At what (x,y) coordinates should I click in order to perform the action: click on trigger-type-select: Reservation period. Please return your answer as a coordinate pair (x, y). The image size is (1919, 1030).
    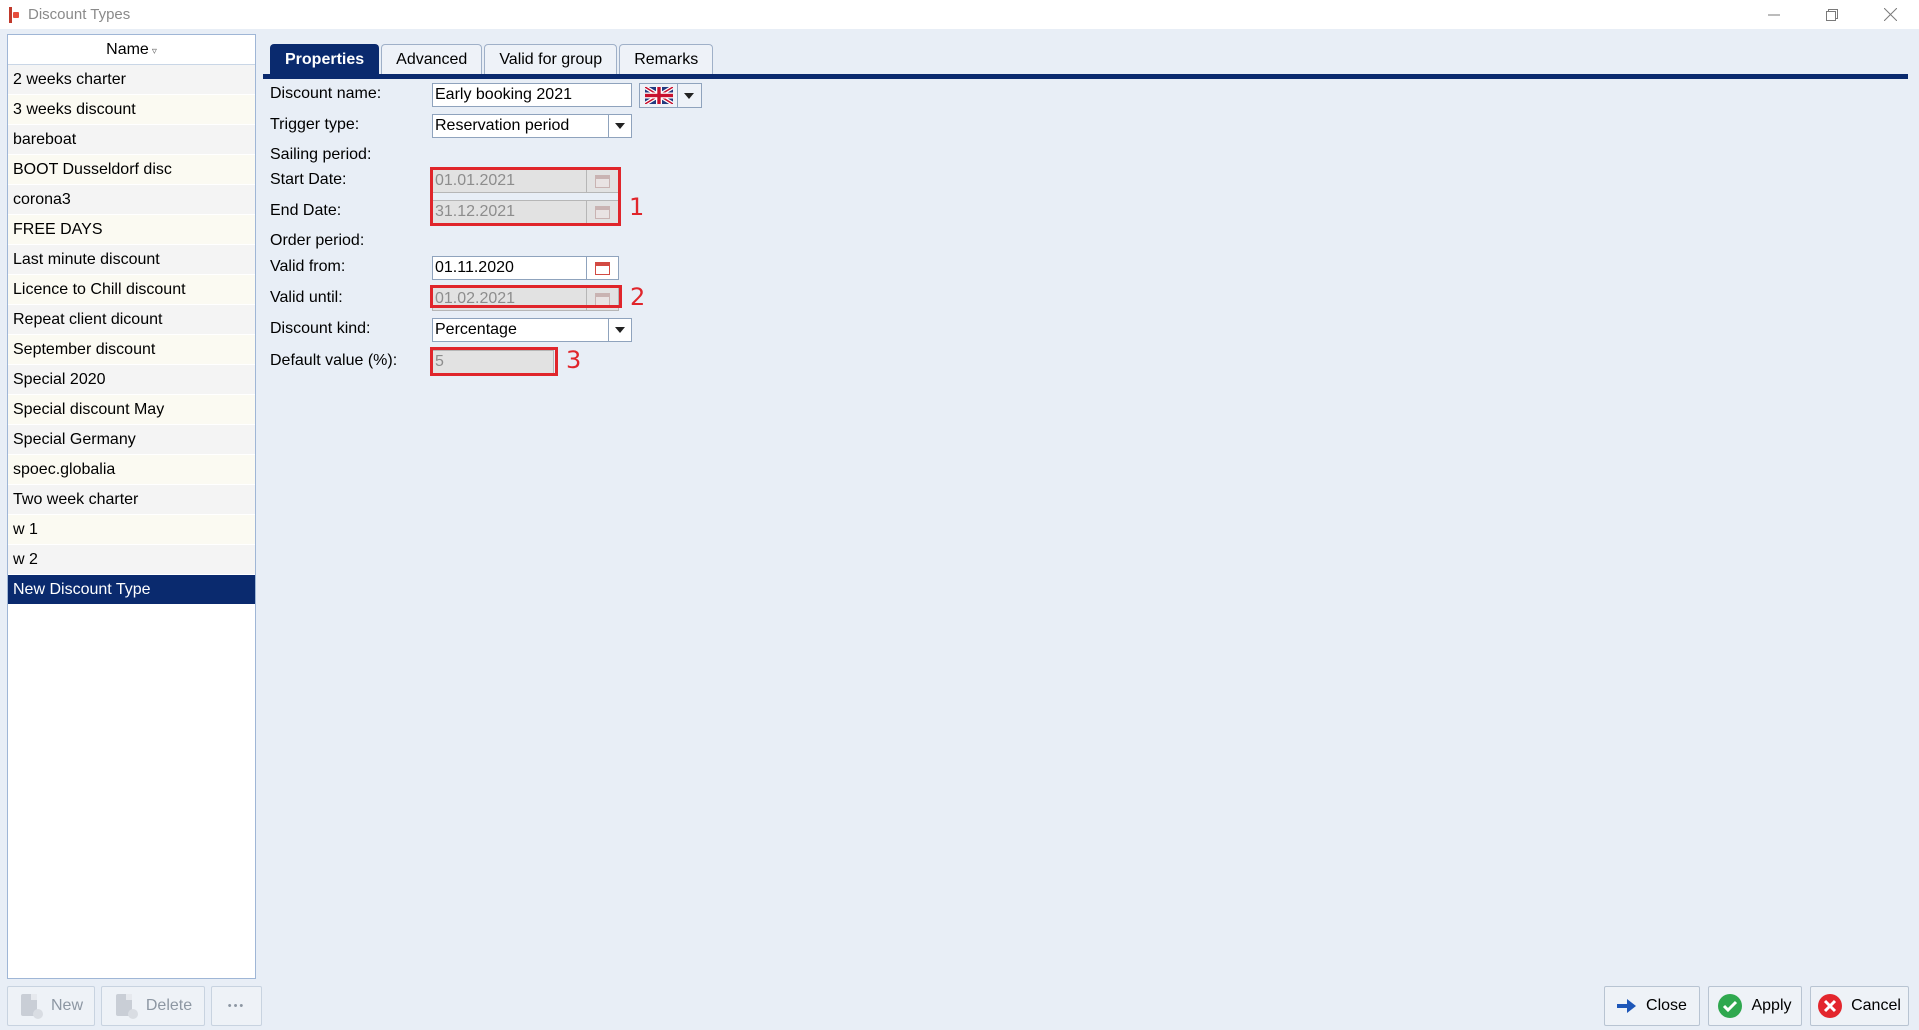
    Looking at the image, I should click on (532, 126).